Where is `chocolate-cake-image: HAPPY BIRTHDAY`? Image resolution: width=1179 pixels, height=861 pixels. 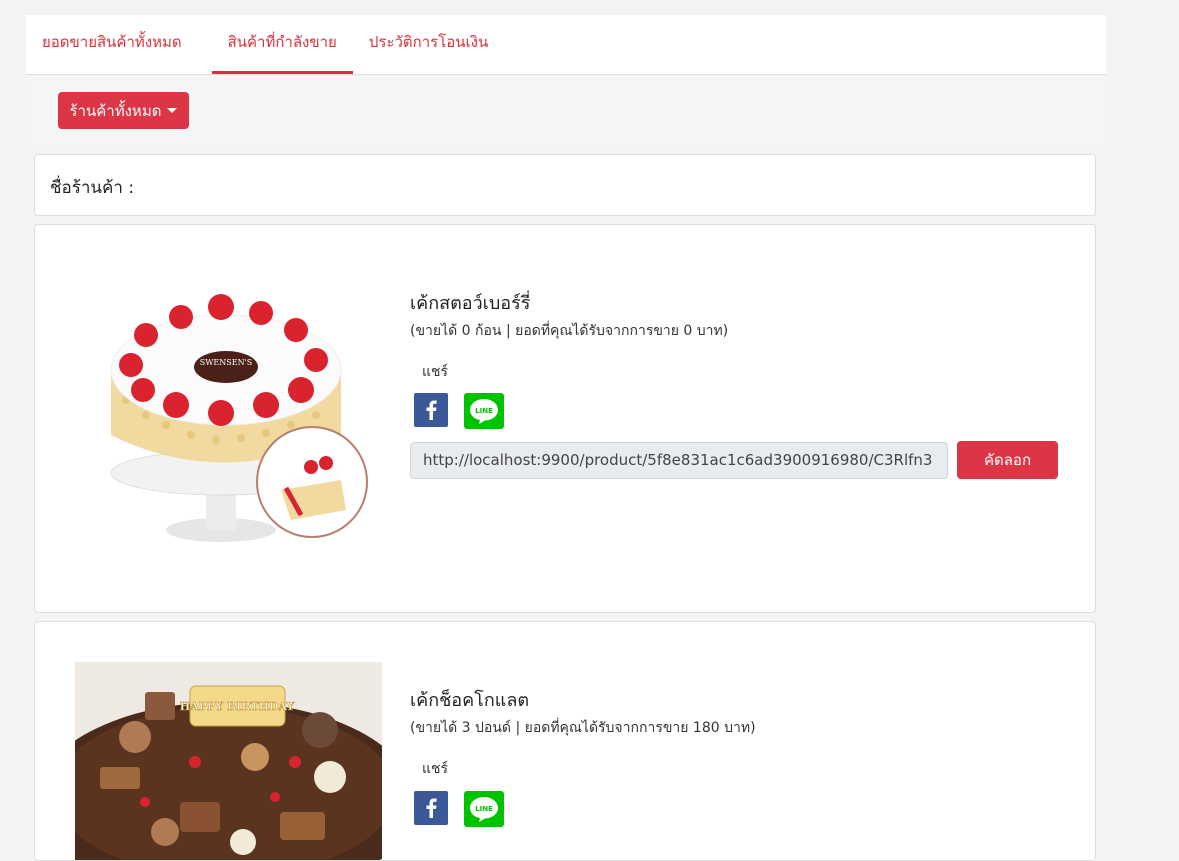 chocolate-cake-image: HAPPY BIRTHDAY is located at coordinates (228, 761).